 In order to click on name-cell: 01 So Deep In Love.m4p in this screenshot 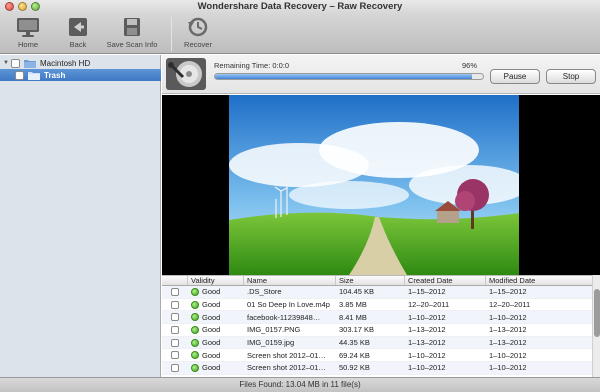, I will do `click(288, 305)`.